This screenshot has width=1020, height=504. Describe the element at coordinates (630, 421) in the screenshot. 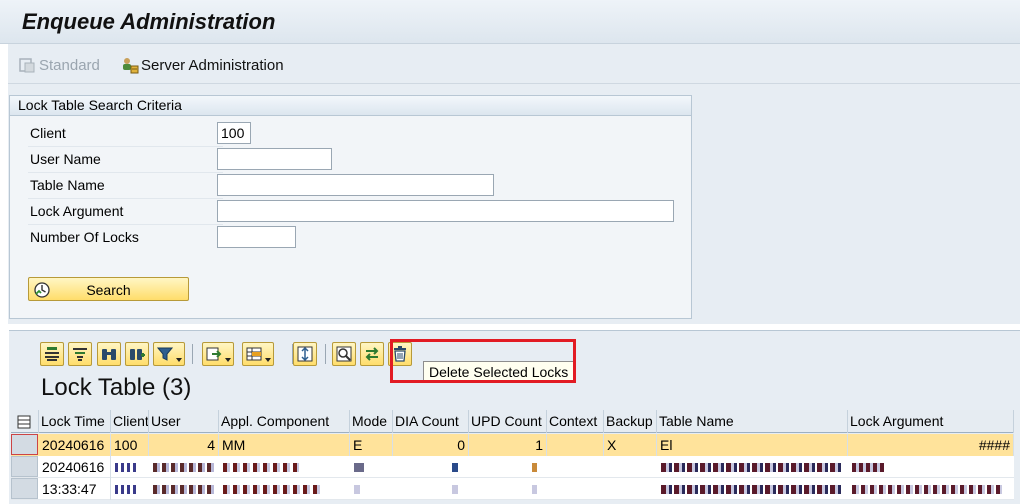

I see `column-header-backup: Backup` at that location.